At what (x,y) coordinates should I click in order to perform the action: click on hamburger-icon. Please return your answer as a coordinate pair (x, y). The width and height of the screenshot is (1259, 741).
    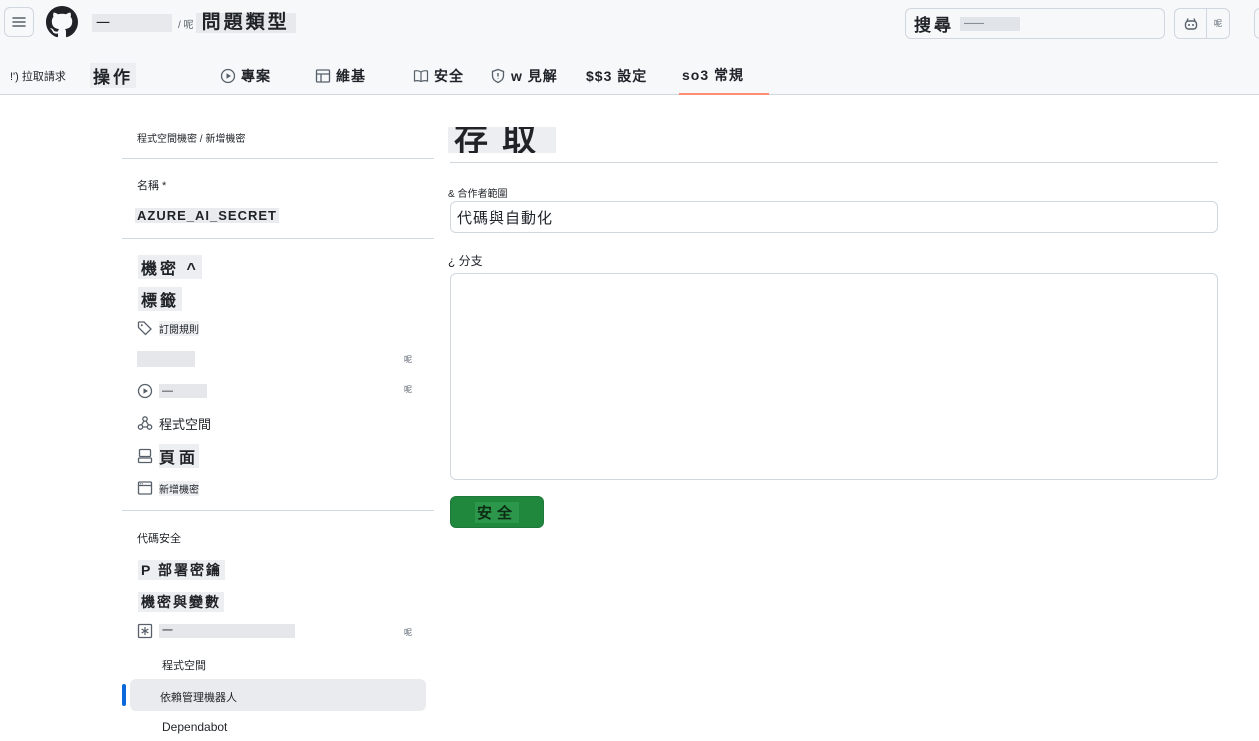
    Looking at the image, I should click on (19, 22).